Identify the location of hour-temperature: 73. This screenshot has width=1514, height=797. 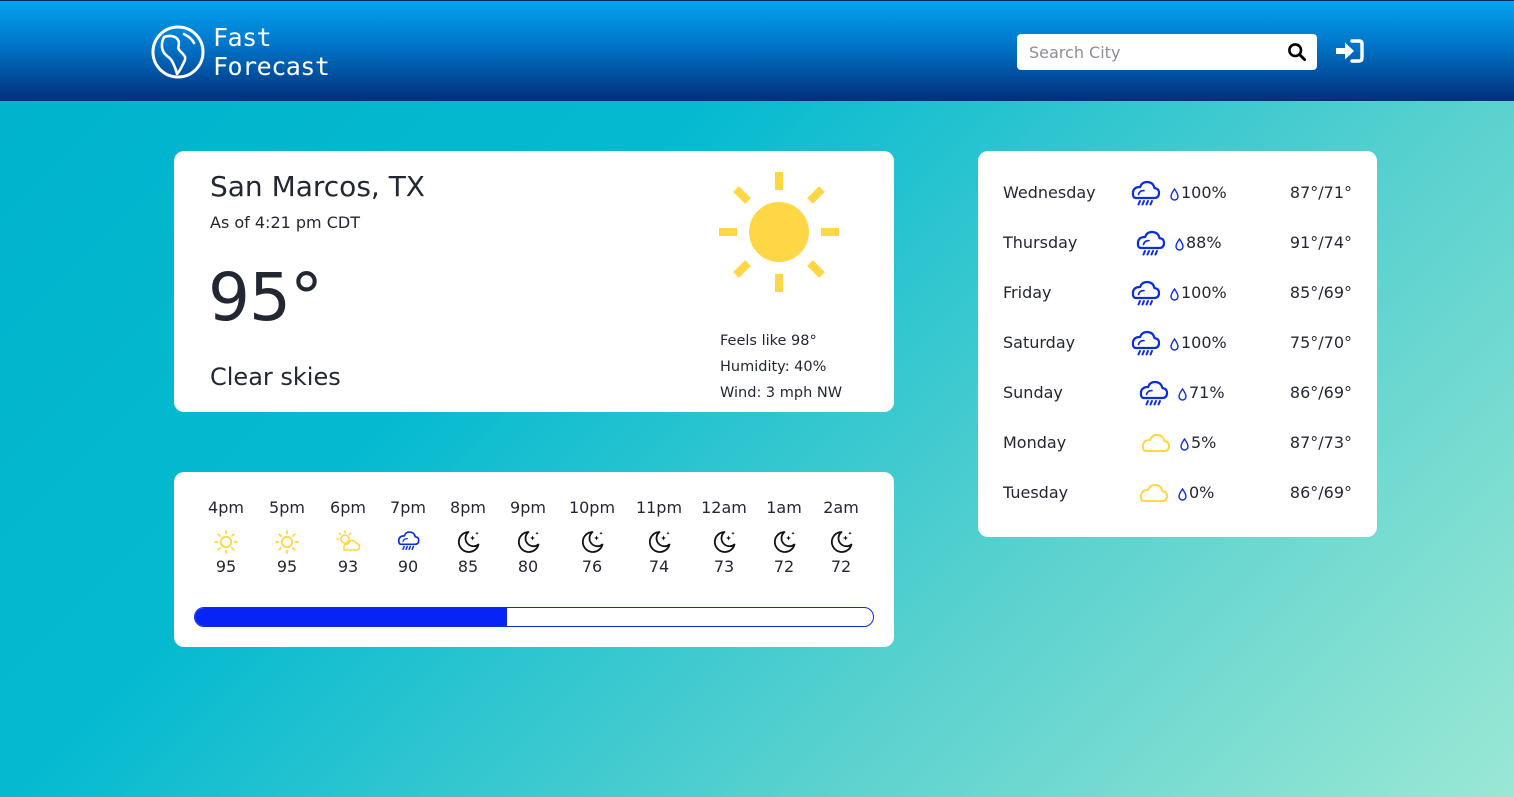
(724, 566).